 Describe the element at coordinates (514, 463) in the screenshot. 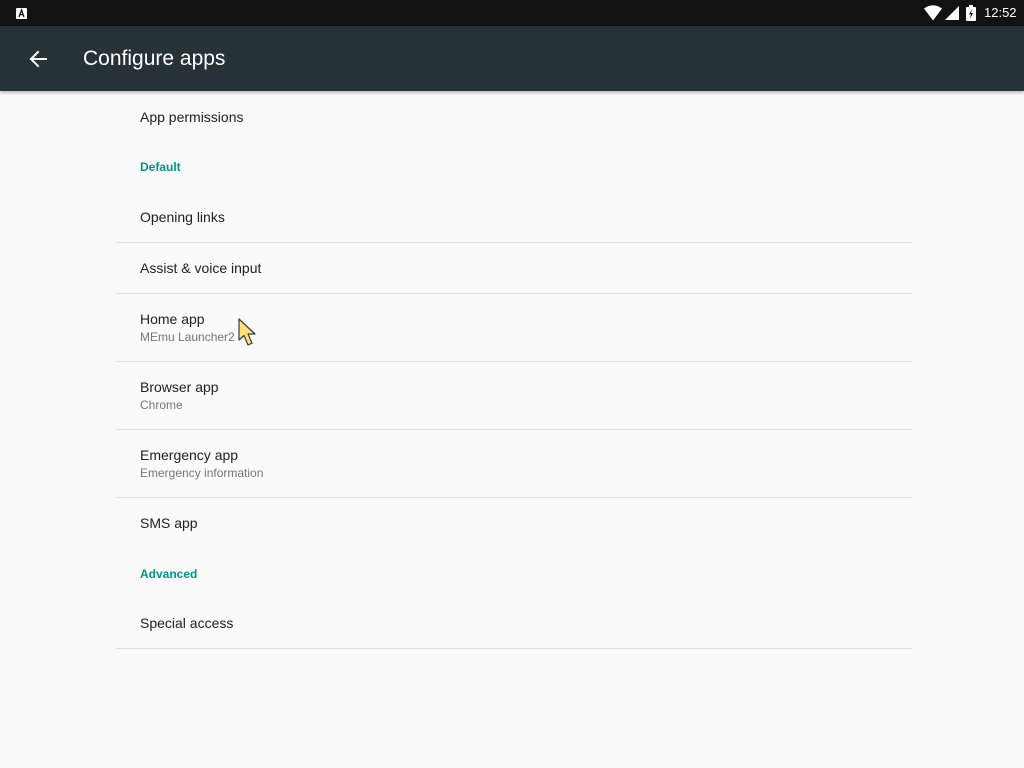

I see `emergency-app-item: Emergency app Emergency information` at that location.